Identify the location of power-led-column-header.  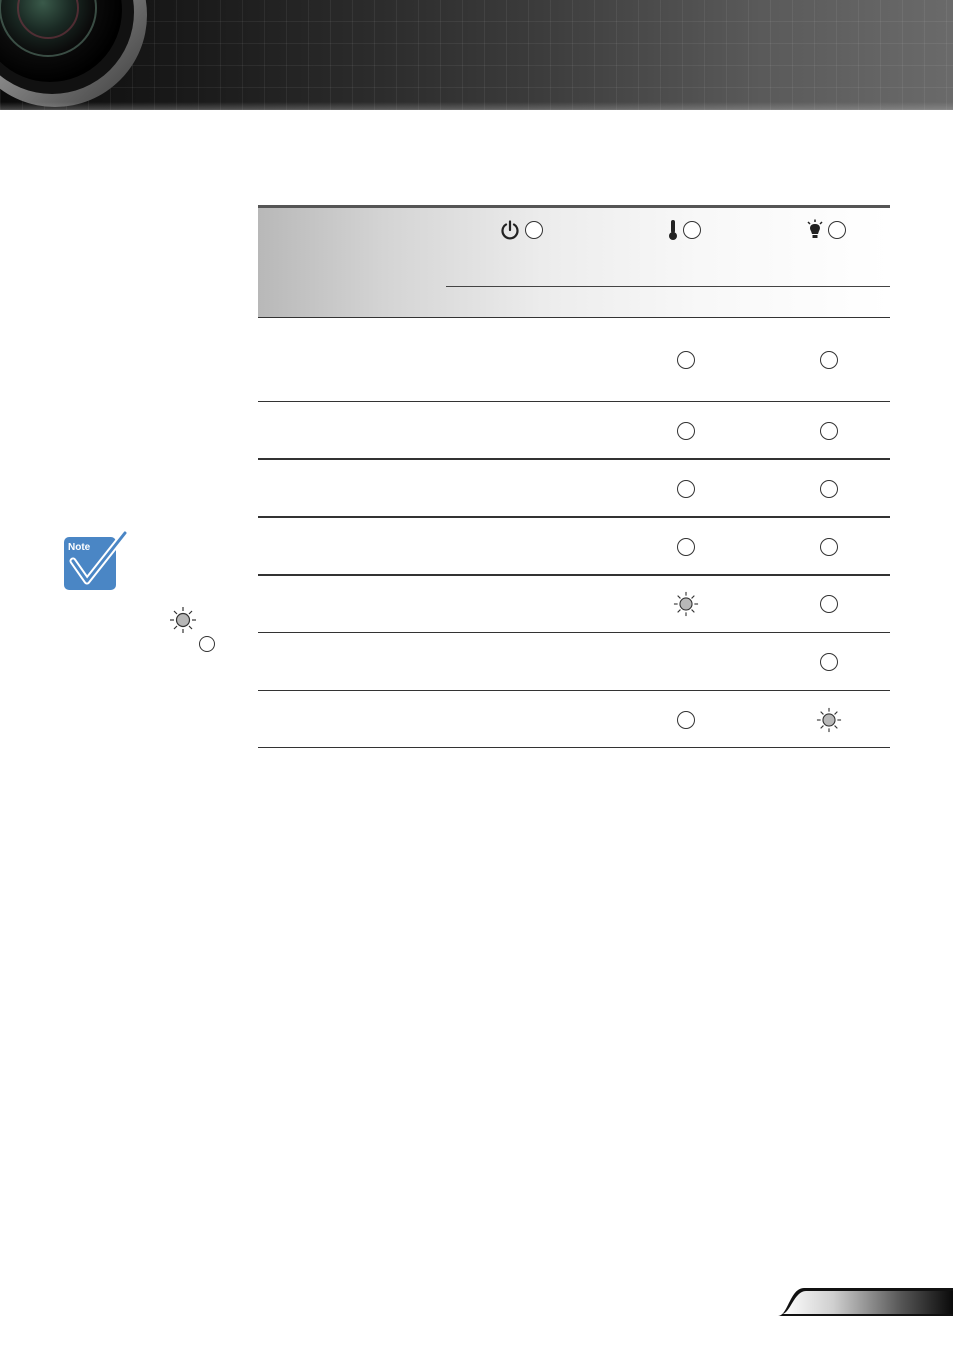
(521, 230).